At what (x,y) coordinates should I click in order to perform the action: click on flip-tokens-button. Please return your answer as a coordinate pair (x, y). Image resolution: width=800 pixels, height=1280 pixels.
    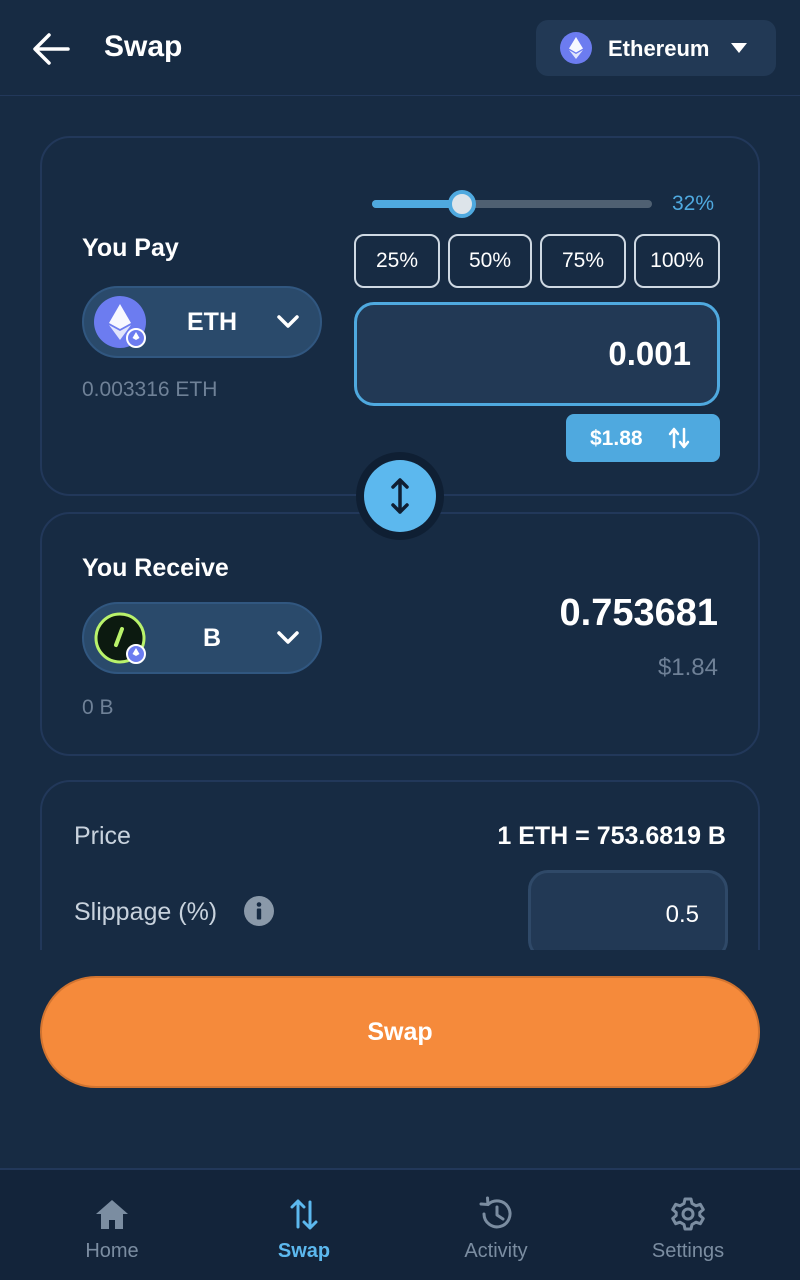
    Looking at the image, I should click on (400, 496).